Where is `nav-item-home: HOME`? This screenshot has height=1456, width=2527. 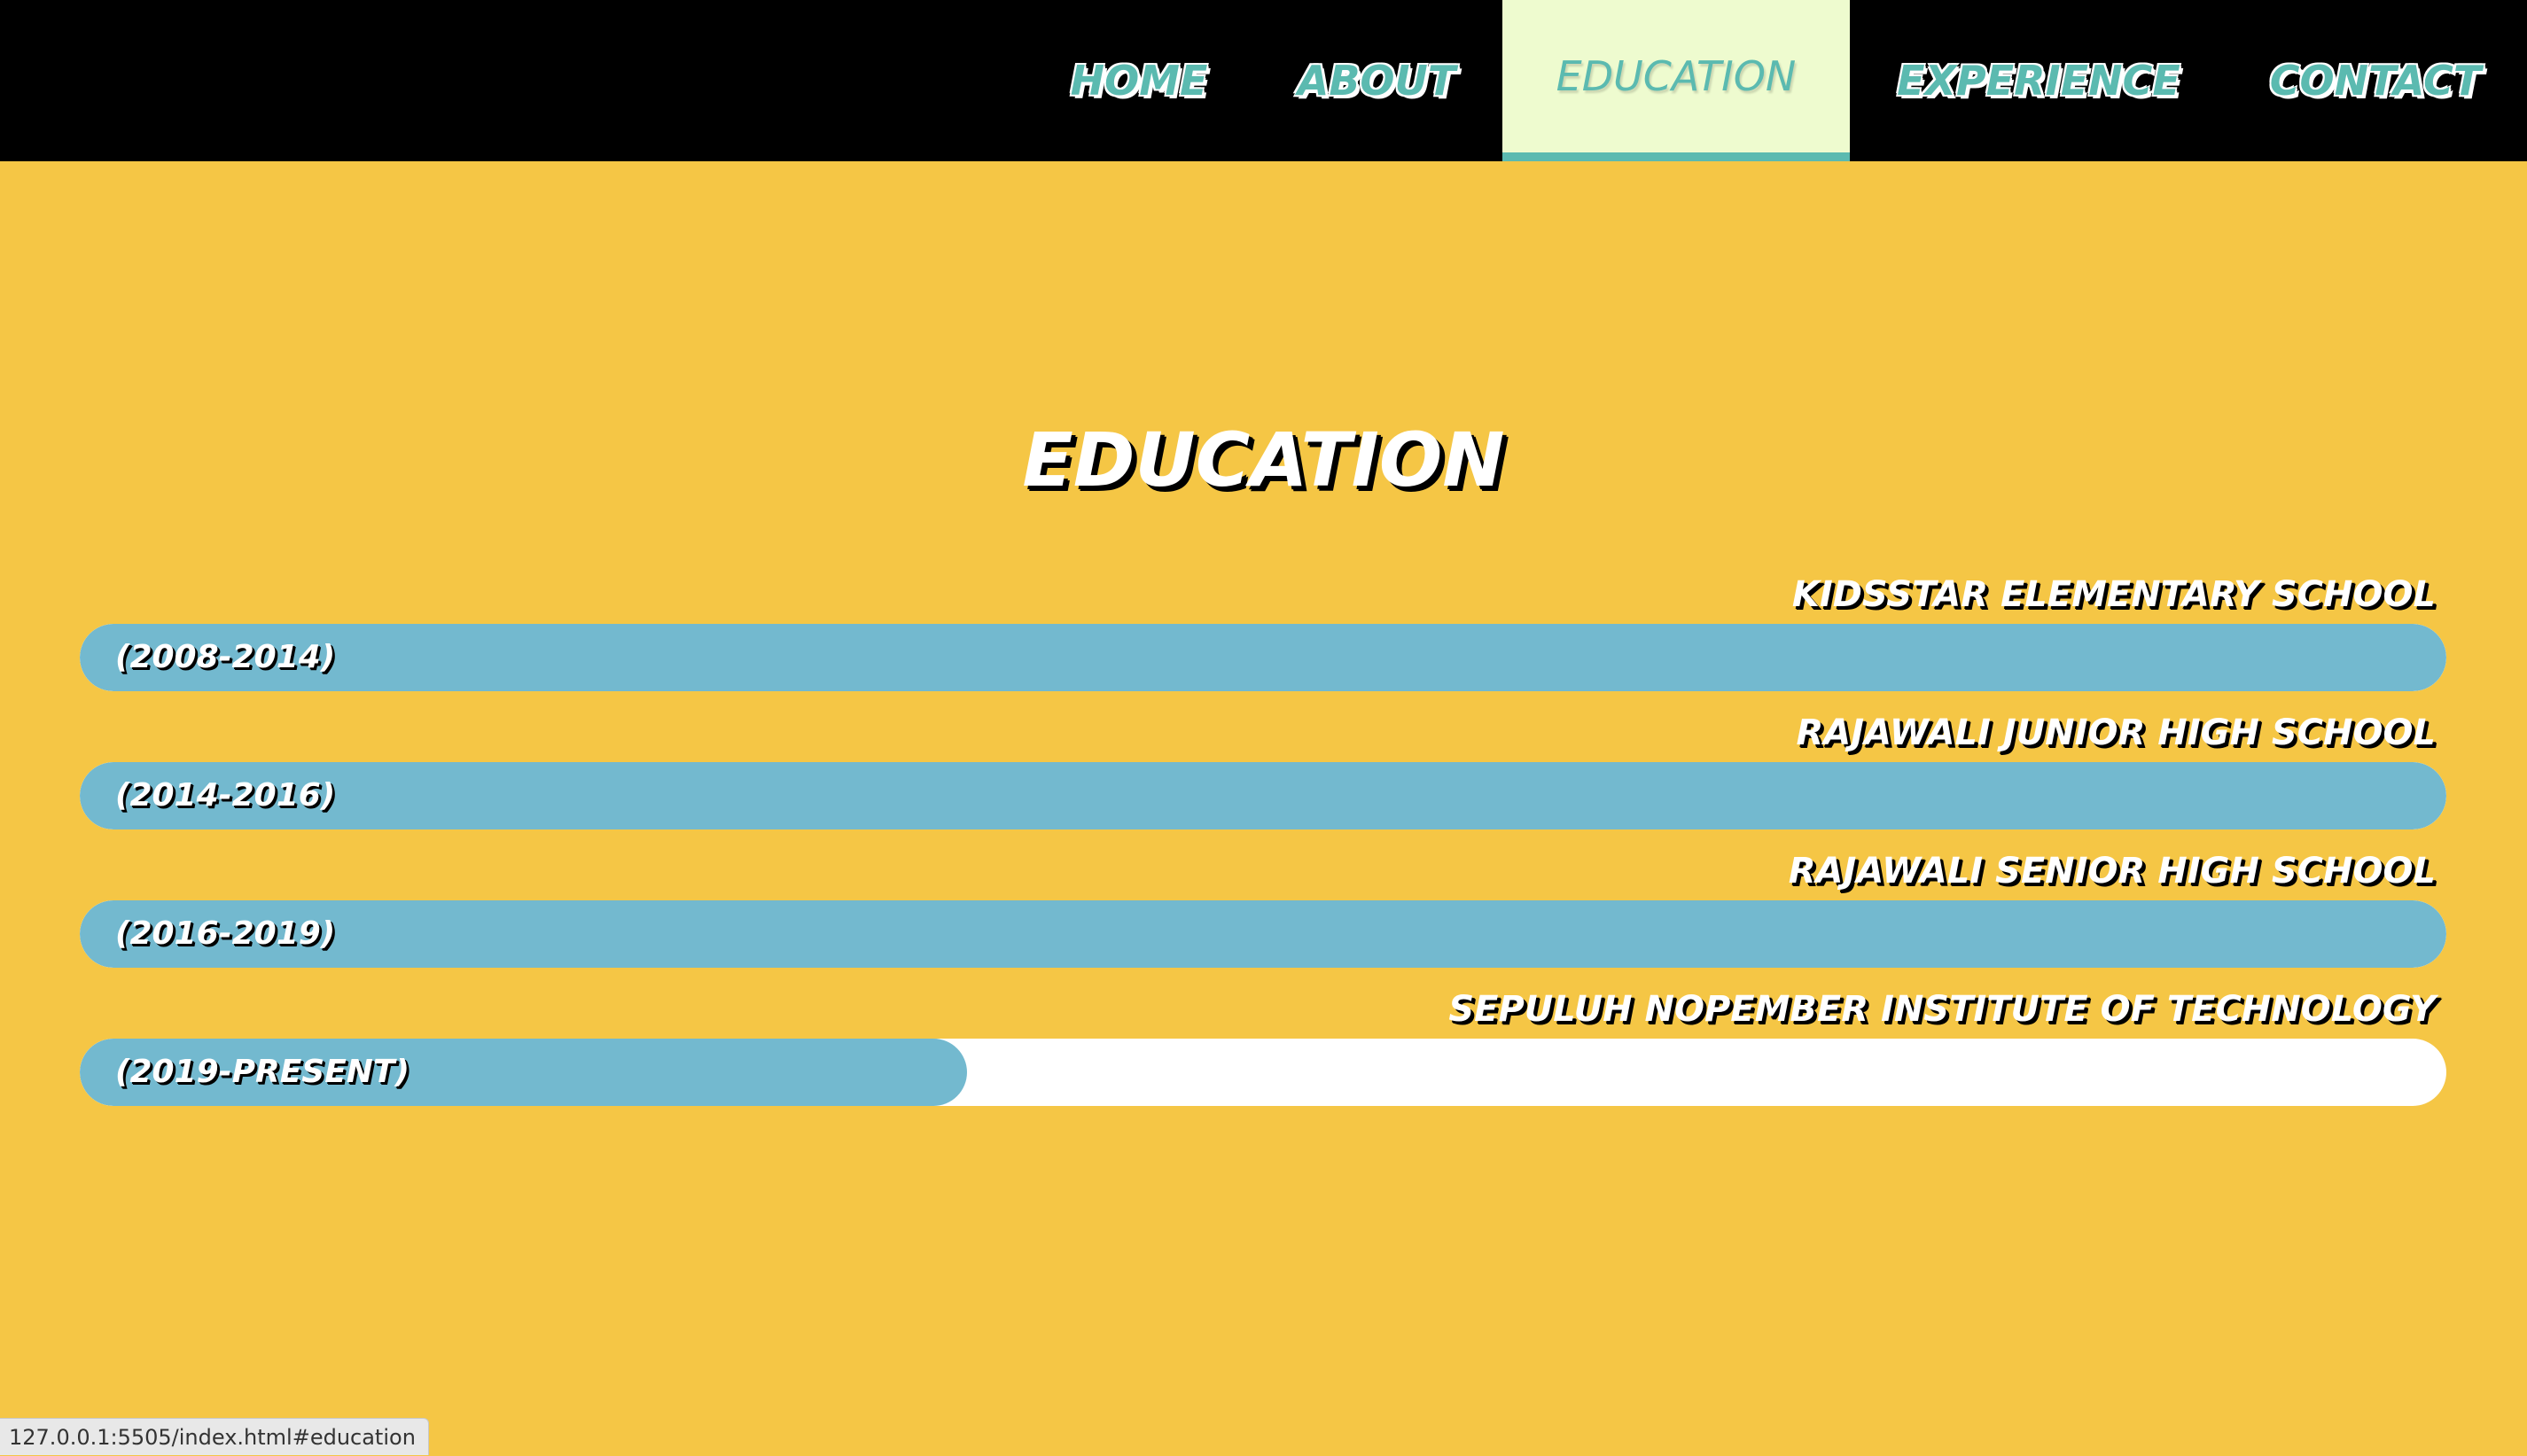 nav-item-home: HOME is located at coordinates (1139, 80).